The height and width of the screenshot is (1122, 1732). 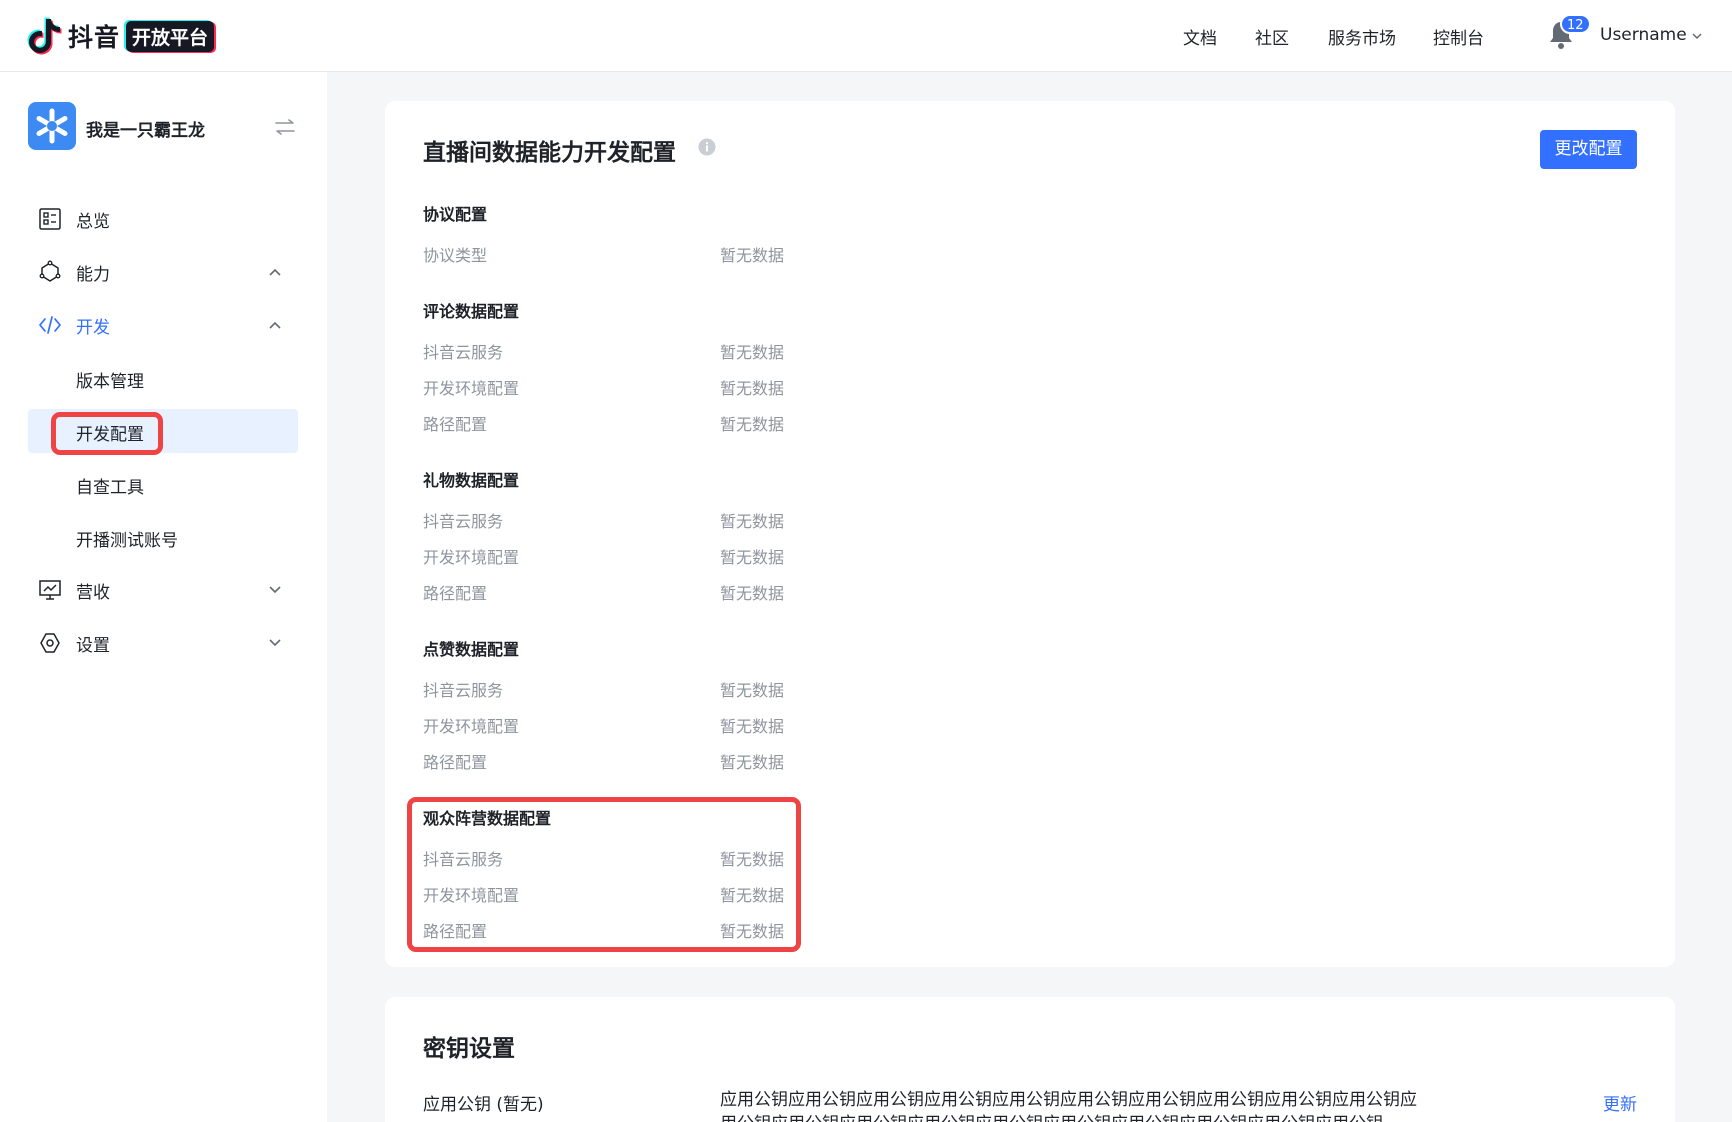 I want to click on sidebar-item-label: 开发, so click(x=93, y=327).